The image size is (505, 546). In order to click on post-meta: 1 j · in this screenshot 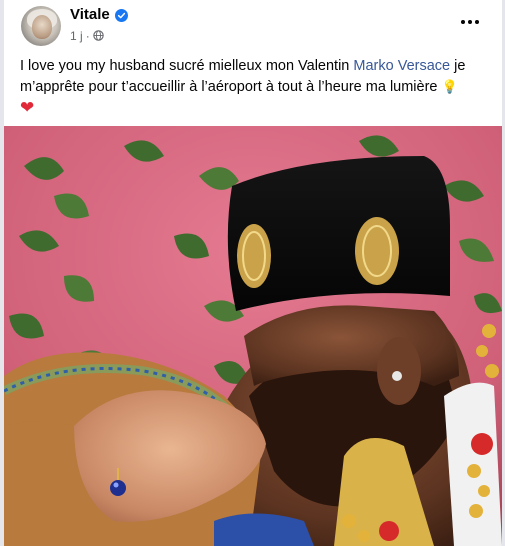, I will do `click(87, 36)`.